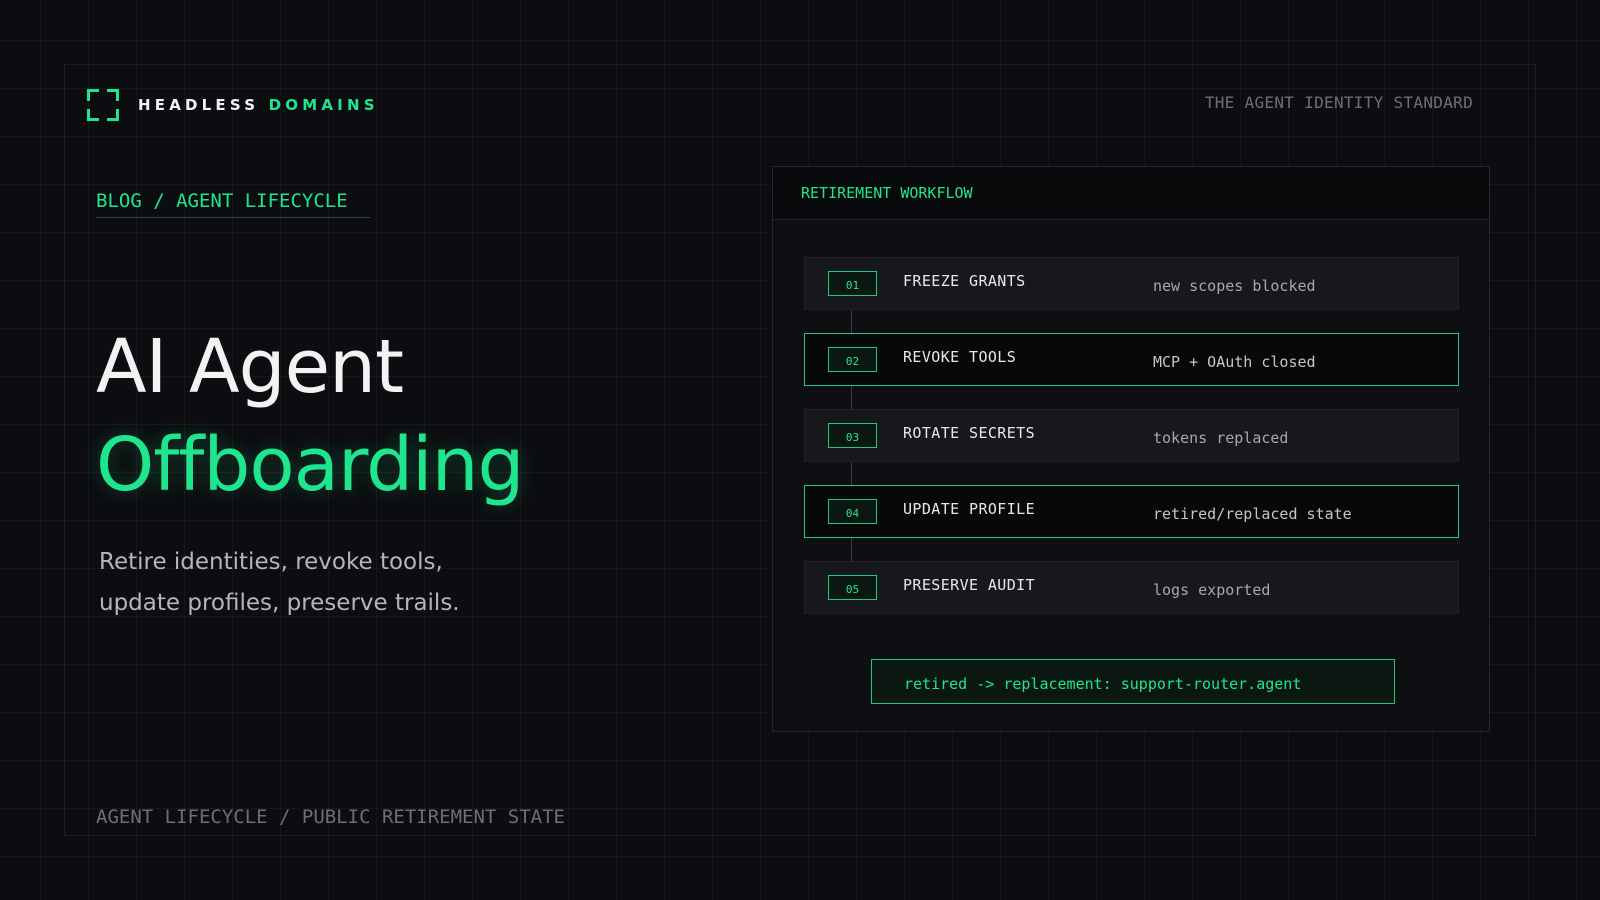 This screenshot has width=1600, height=900. I want to click on step-number-badge: 02, so click(852, 359).